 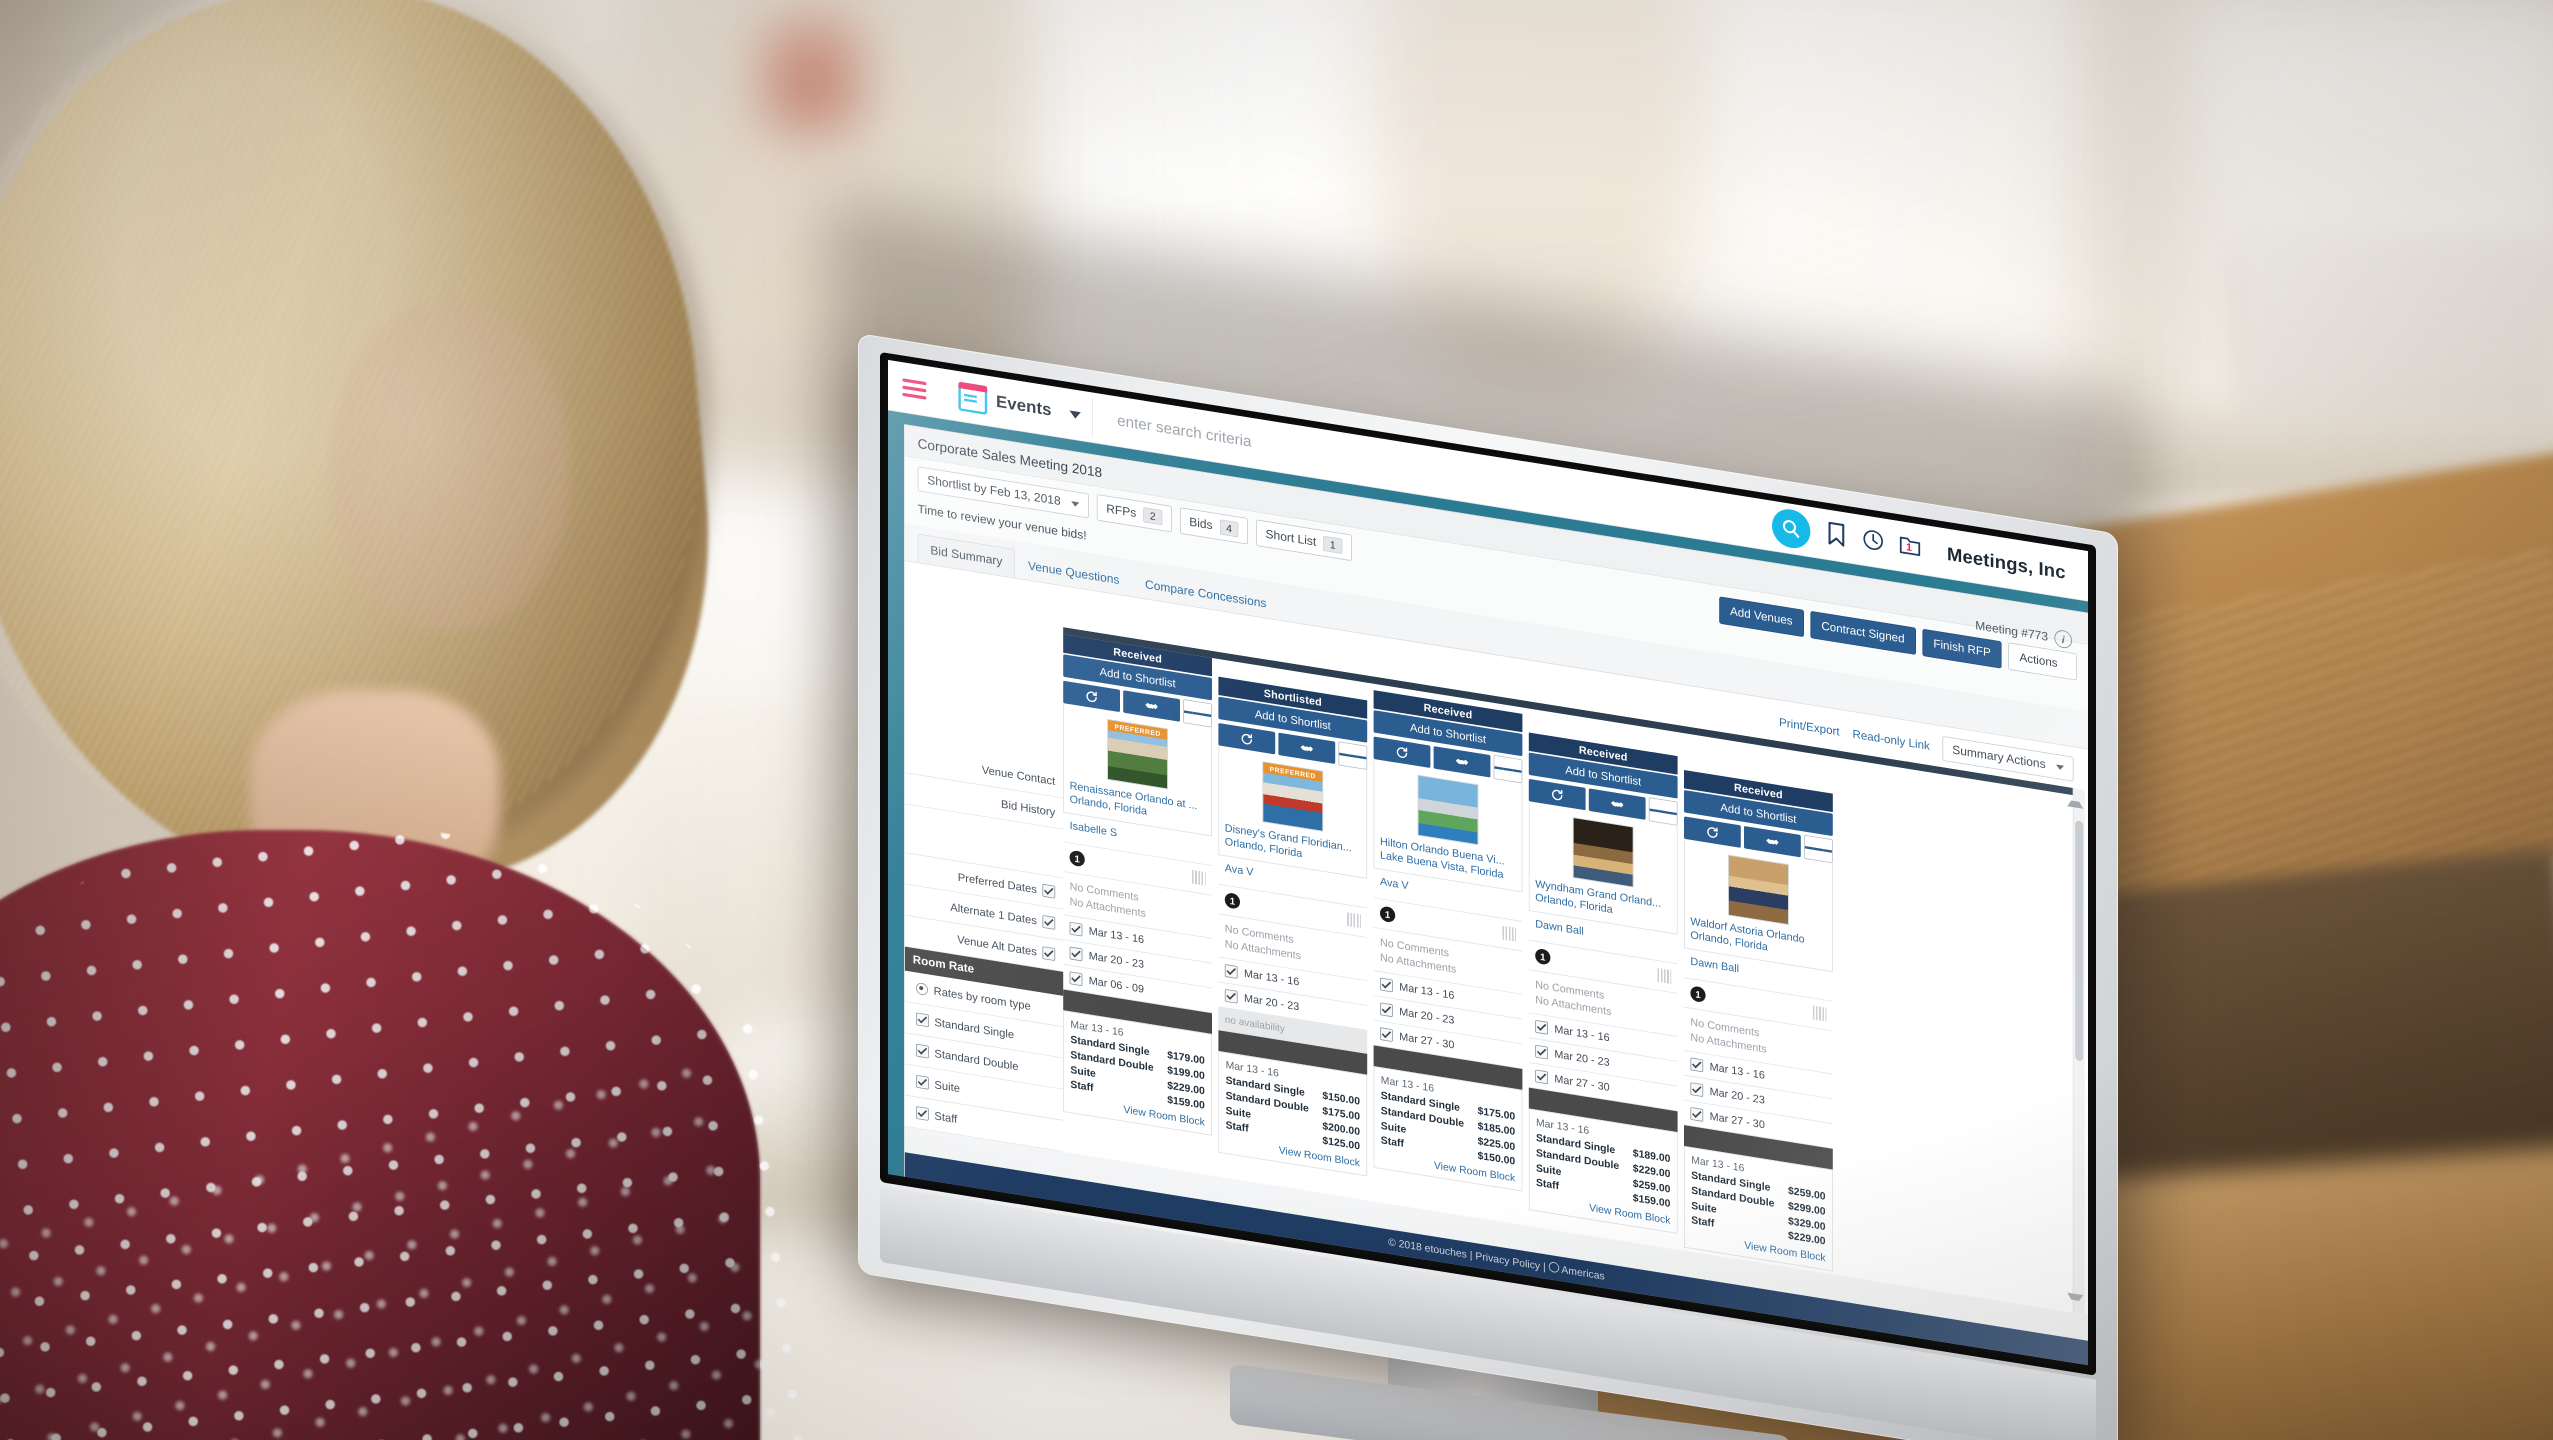 What do you see at coordinates (1049, 954) in the screenshot?
I see `venue-alt-dates-checkbox` at bounding box center [1049, 954].